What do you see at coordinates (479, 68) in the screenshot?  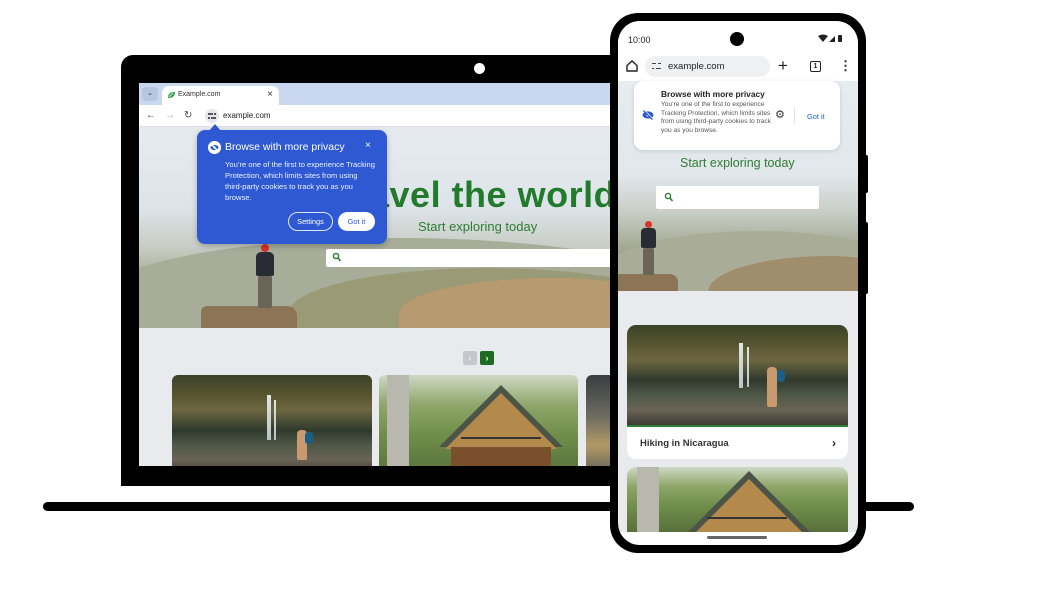 I see `laptop-camera` at bounding box center [479, 68].